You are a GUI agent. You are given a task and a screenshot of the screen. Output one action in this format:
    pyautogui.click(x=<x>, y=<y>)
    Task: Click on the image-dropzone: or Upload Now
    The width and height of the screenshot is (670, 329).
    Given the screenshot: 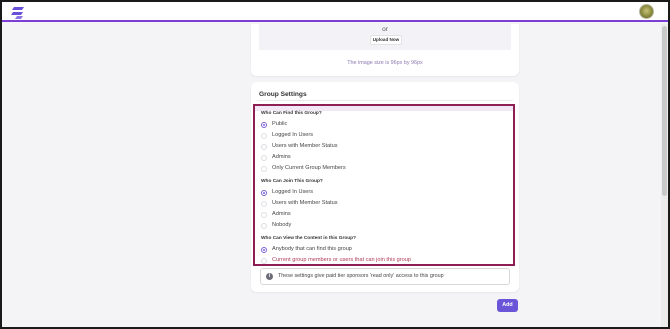 What is the action you would take?
    pyautogui.click(x=385, y=37)
    